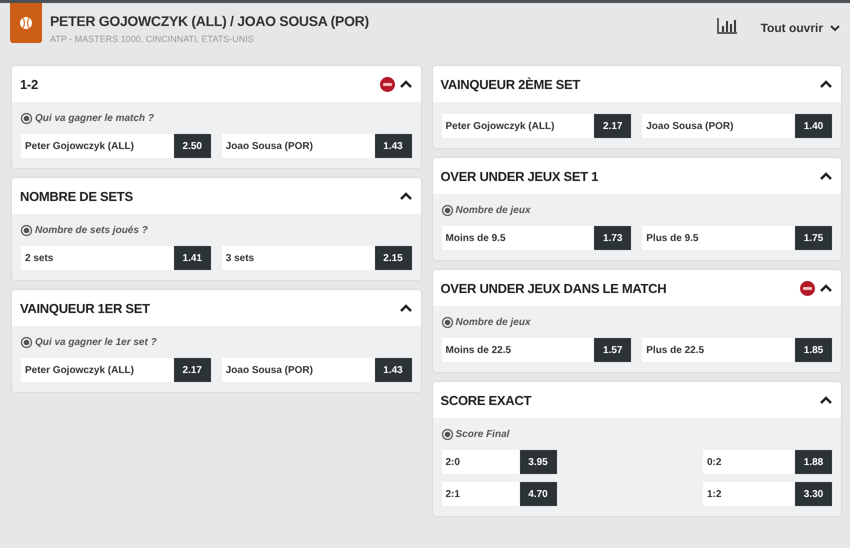 This screenshot has height=548, width=850. Describe the element at coordinates (767, 494) in the screenshot. I see `odds-button: 1:2 3.30` at that location.